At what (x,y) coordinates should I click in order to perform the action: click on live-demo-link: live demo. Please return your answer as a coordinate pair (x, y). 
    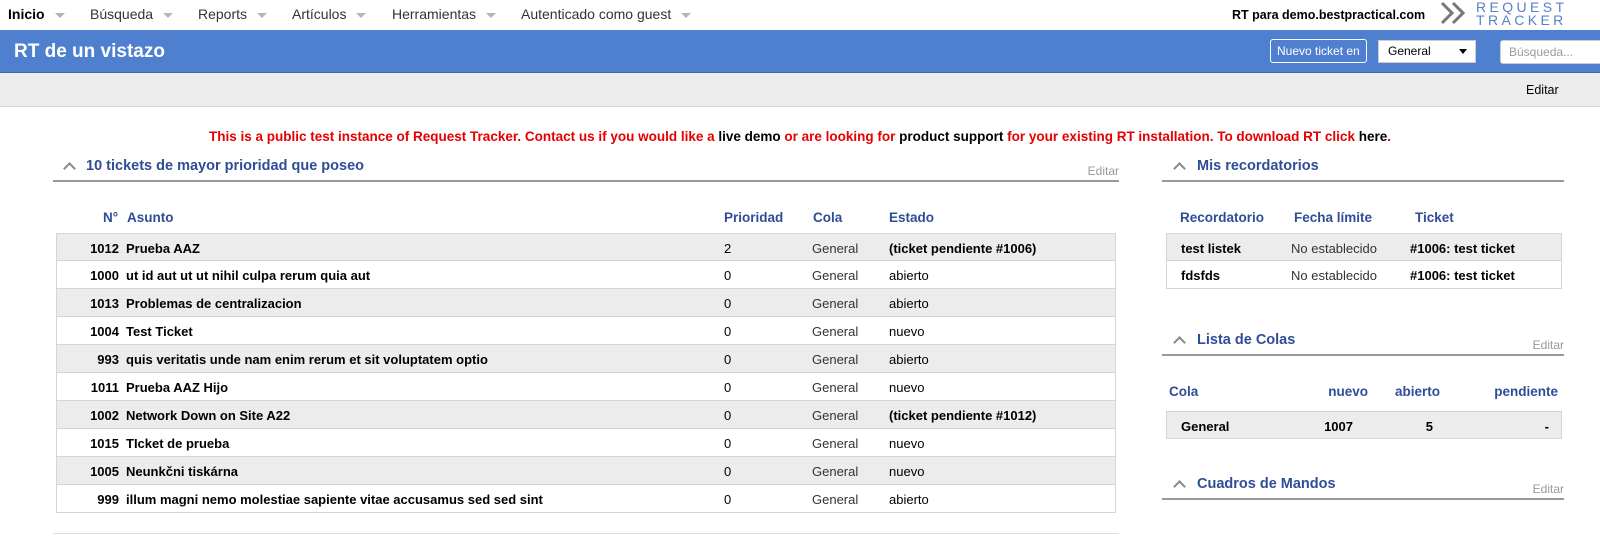
    Looking at the image, I should click on (749, 136).